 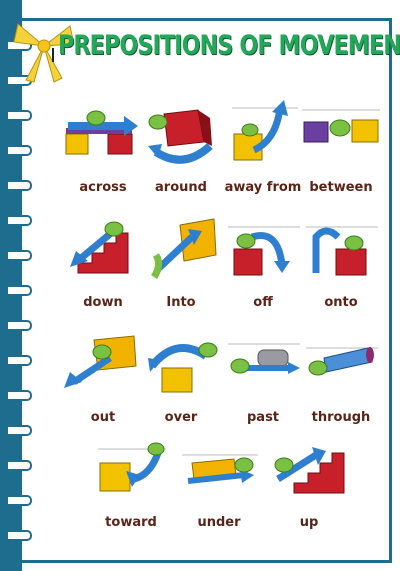 I want to click on past-illustration, so click(x=264, y=358).